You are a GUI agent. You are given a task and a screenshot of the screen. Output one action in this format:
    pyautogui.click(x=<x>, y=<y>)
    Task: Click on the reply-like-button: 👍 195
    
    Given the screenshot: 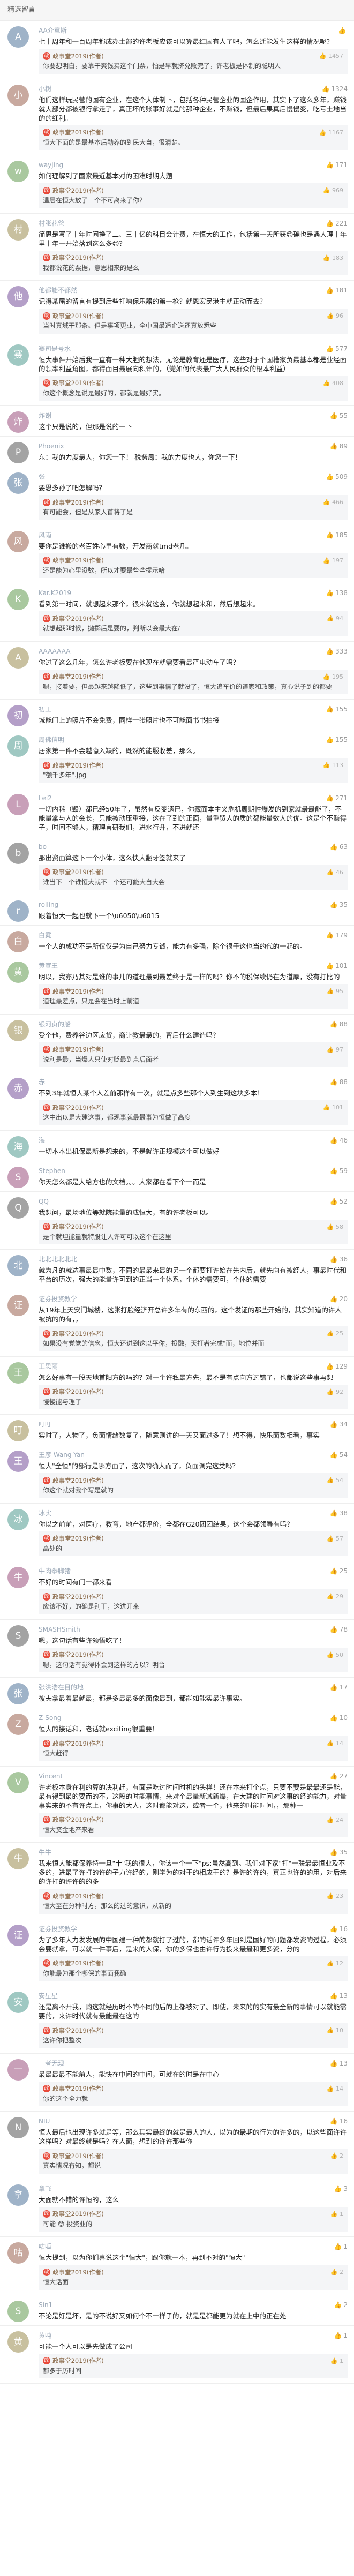 What is the action you would take?
    pyautogui.click(x=333, y=676)
    